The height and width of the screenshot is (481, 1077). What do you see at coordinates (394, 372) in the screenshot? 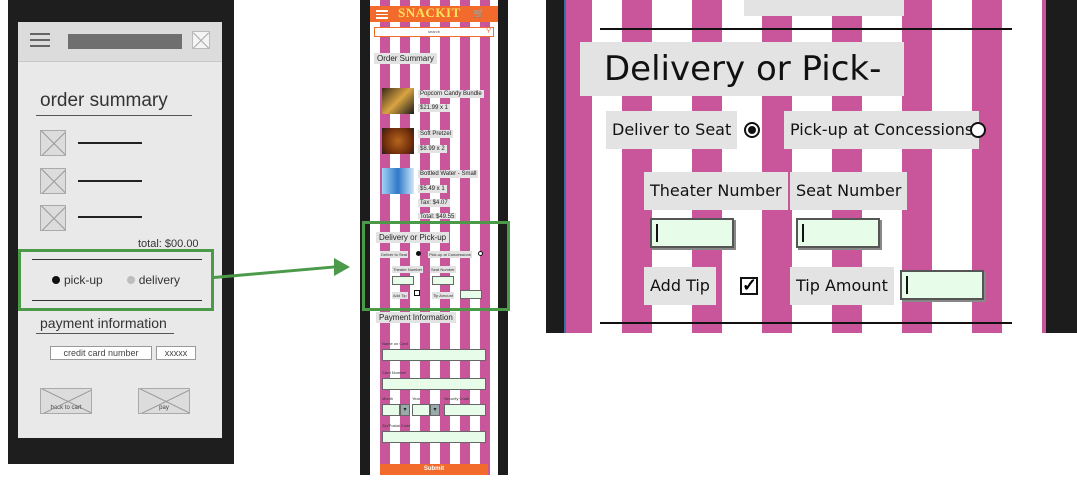
I see `card-number-label: Card Number` at bounding box center [394, 372].